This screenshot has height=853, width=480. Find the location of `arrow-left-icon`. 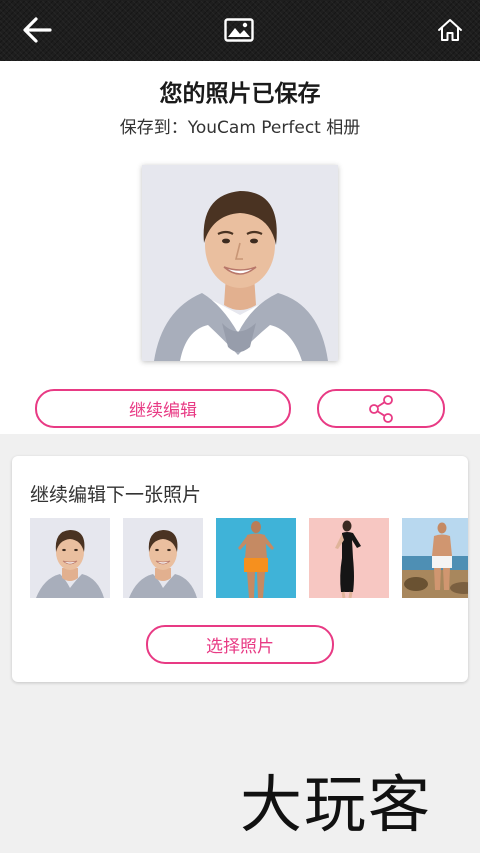

arrow-left-icon is located at coordinates (37, 30).